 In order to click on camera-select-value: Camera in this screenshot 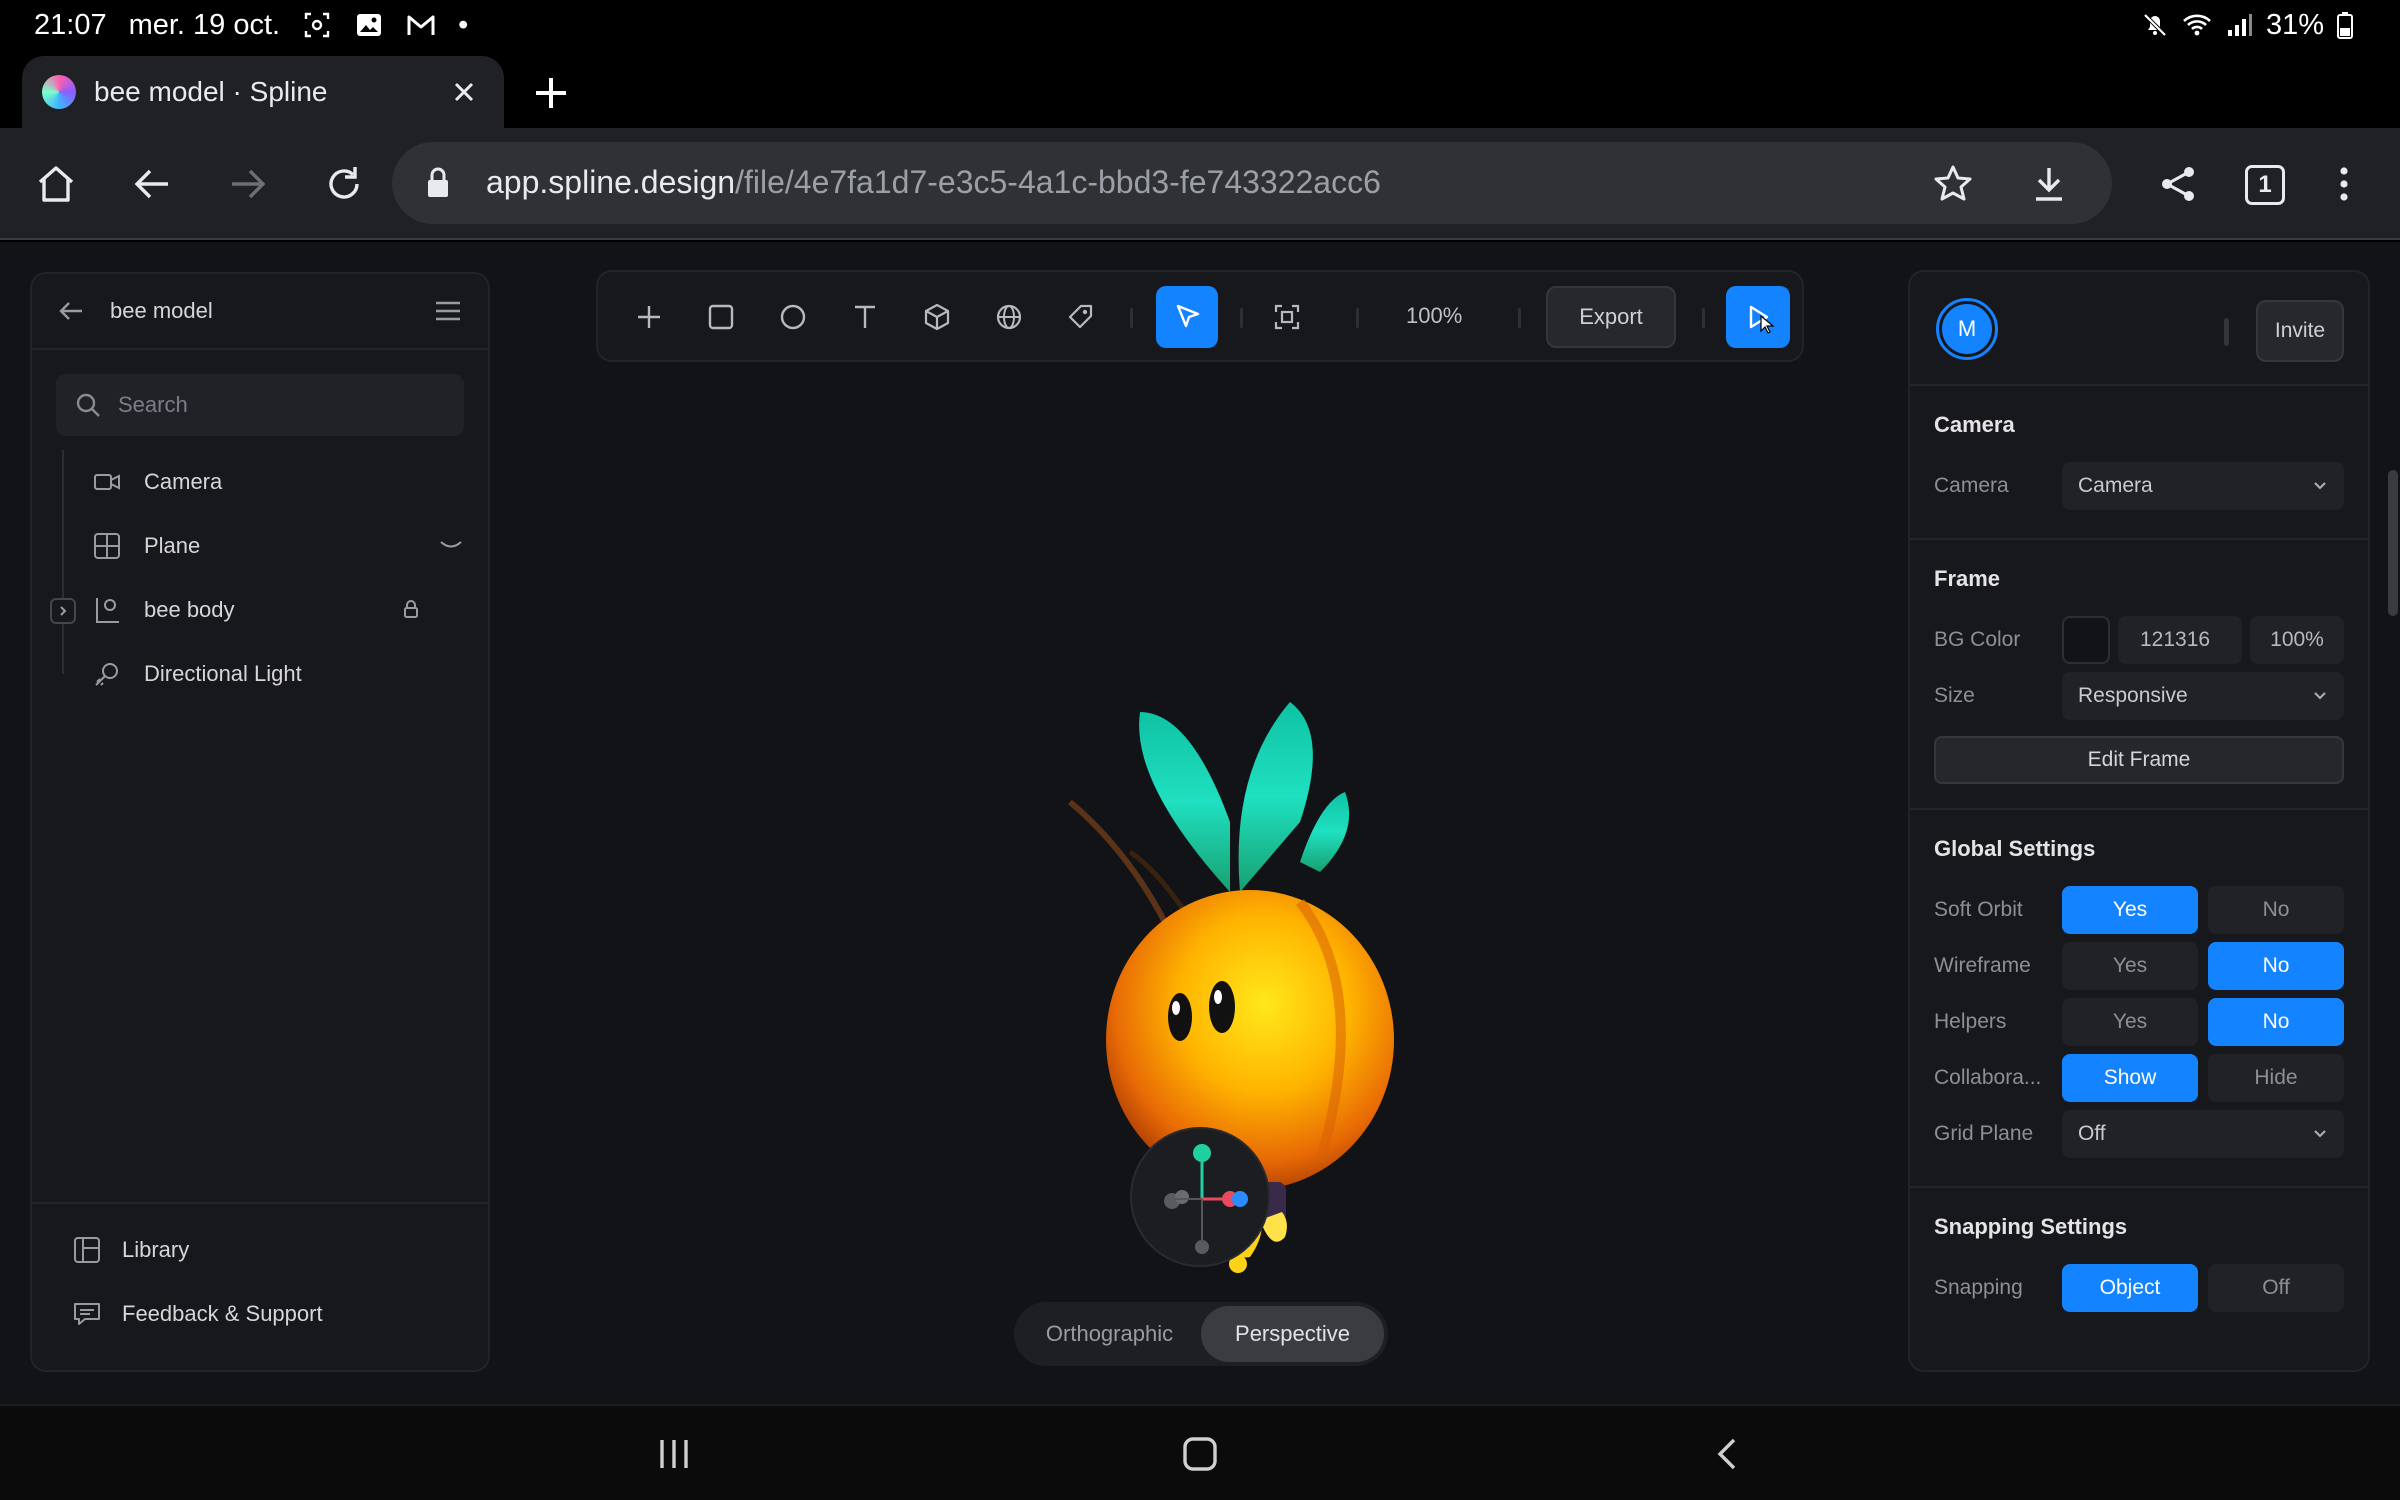, I will do `click(2115, 485)`.